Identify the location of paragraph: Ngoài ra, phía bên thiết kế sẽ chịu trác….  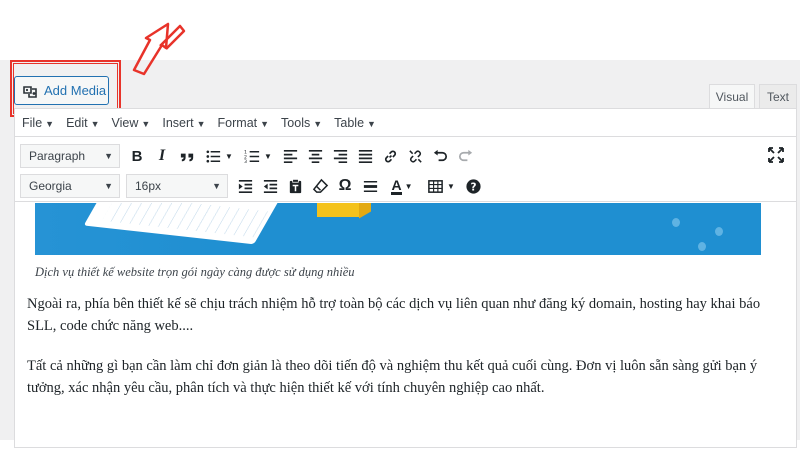
(394, 315).